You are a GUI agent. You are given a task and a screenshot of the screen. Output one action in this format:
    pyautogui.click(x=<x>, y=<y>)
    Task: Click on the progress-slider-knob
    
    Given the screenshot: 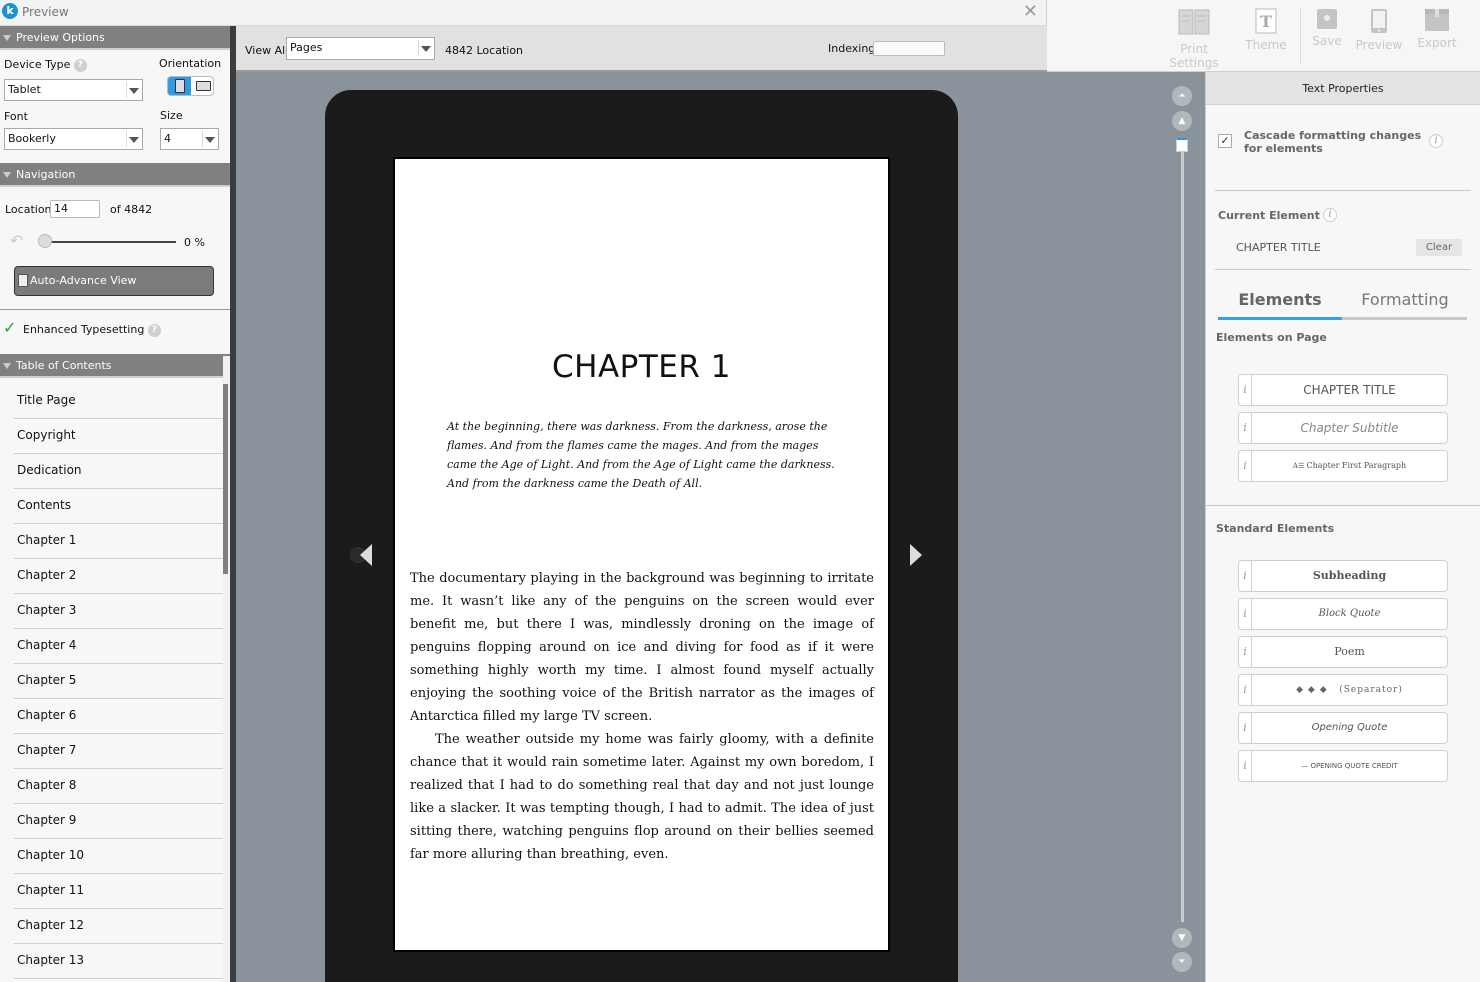 What is the action you would take?
    pyautogui.click(x=45, y=241)
    